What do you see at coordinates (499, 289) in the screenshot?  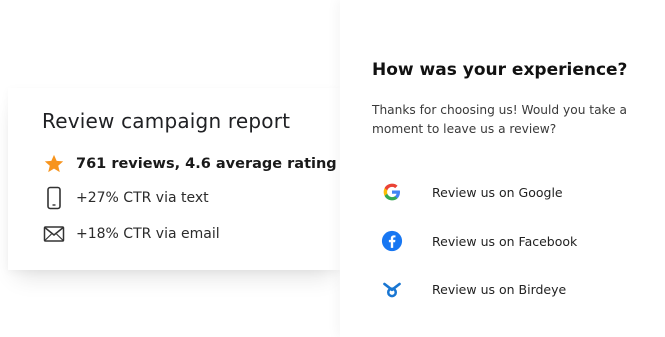 I see `review-birdeye-label: Review us on Birdeye` at bounding box center [499, 289].